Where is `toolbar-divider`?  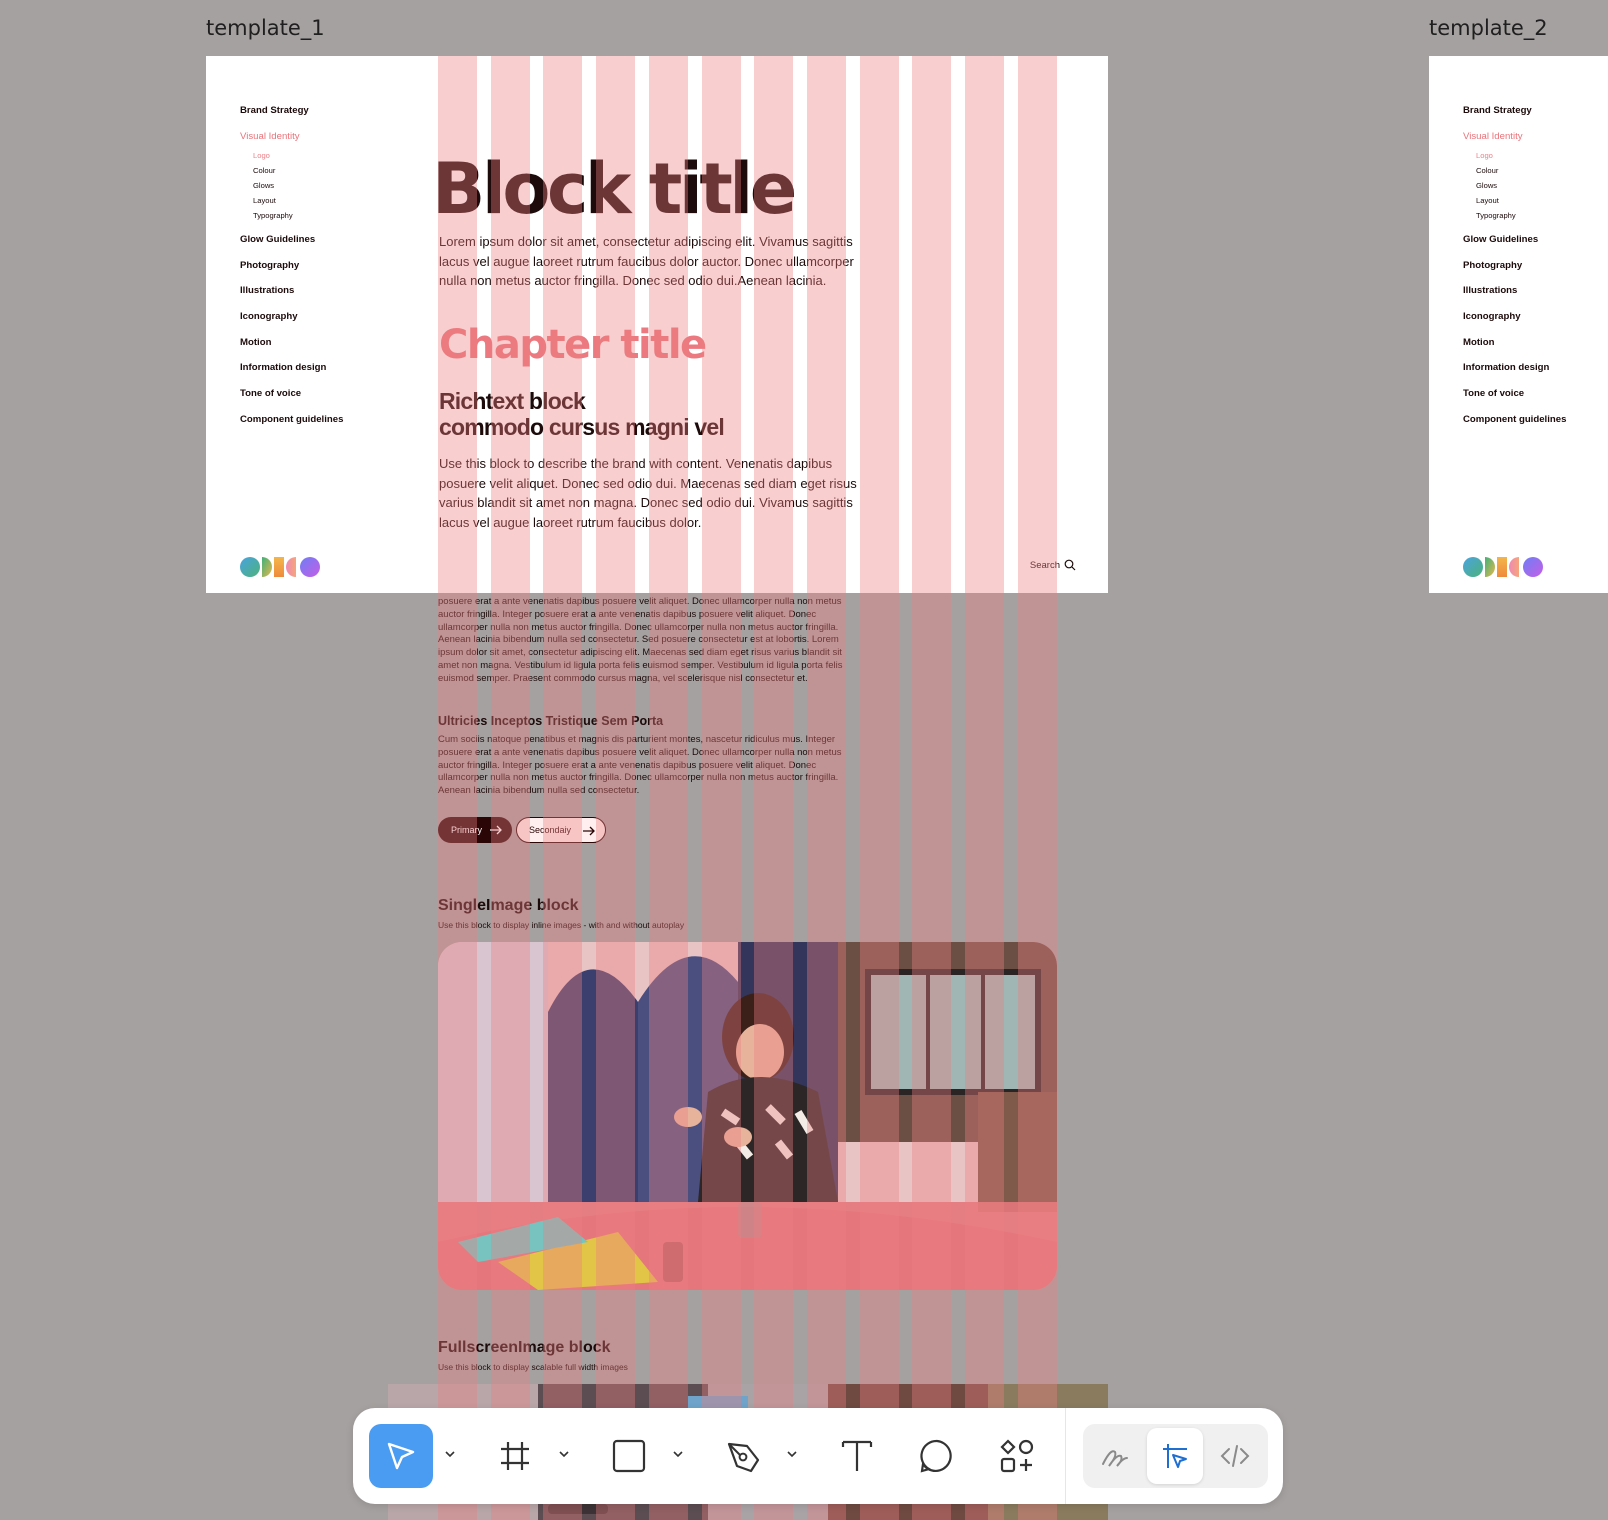
toolbar-divider is located at coordinates (1065, 1456).